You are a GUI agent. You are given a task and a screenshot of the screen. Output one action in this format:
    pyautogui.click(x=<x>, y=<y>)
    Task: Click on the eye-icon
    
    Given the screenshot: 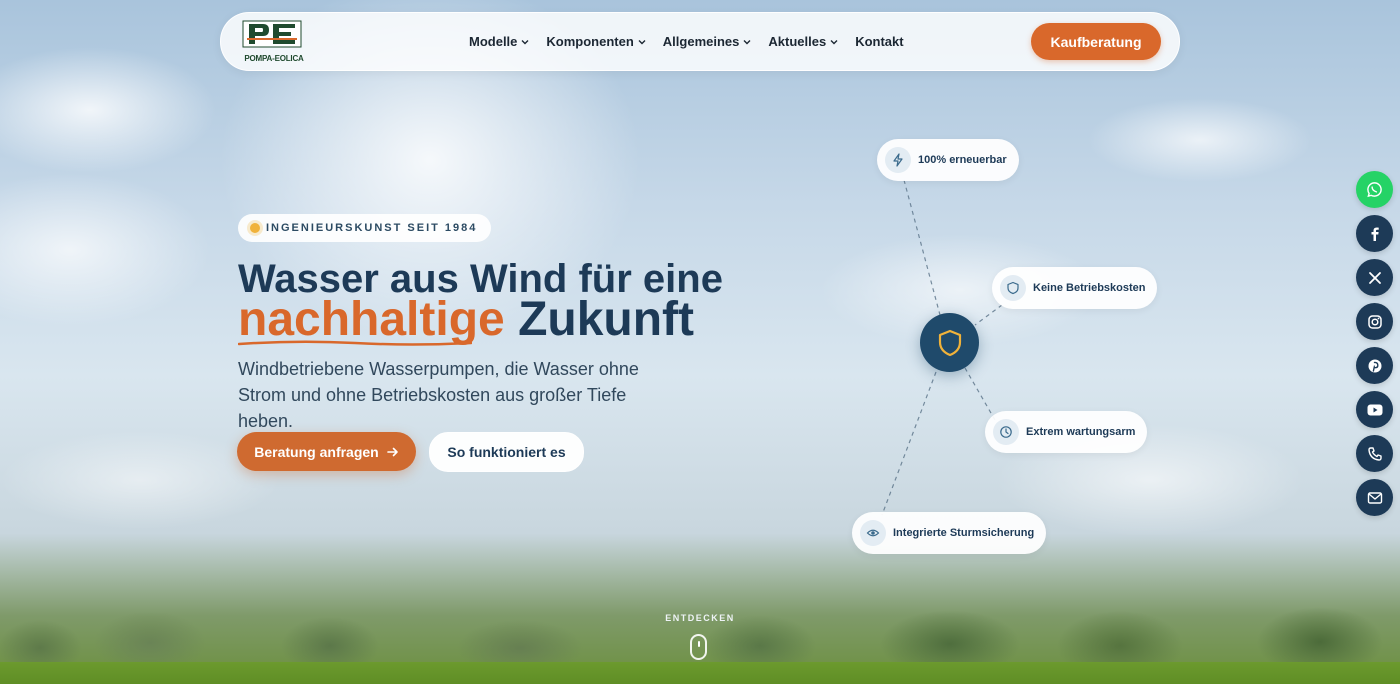 What is the action you would take?
    pyautogui.click(x=873, y=533)
    